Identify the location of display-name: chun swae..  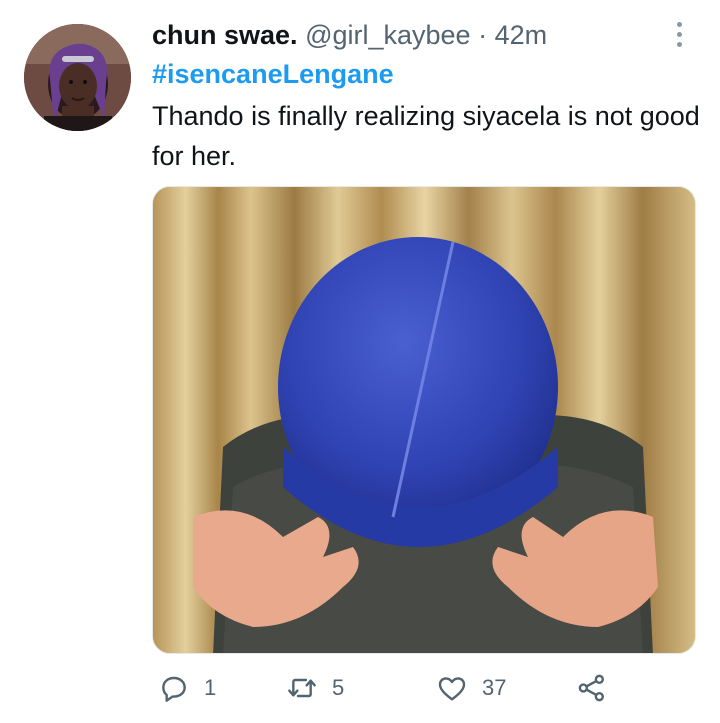
(225, 35).